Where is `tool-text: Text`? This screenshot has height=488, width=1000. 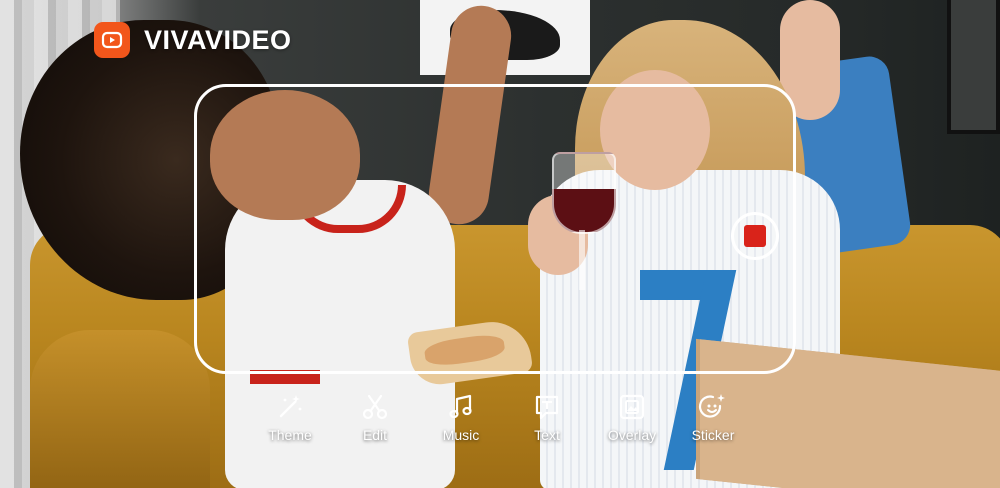
tool-text: Text is located at coordinates (547, 417).